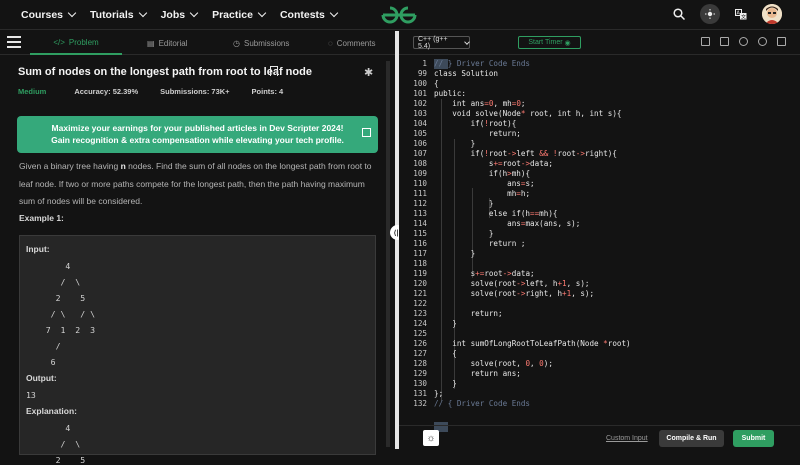 The height and width of the screenshot is (465, 800). Describe the element at coordinates (420, 103) in the screenshot. I see `line-number: 102` at that location.